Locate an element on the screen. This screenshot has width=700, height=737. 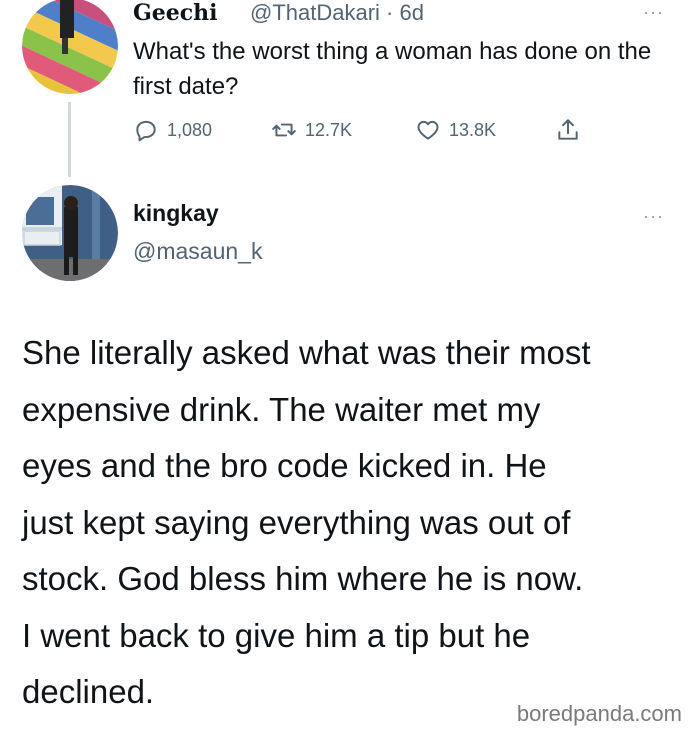
share-icon is located at coordinates (568, 129).